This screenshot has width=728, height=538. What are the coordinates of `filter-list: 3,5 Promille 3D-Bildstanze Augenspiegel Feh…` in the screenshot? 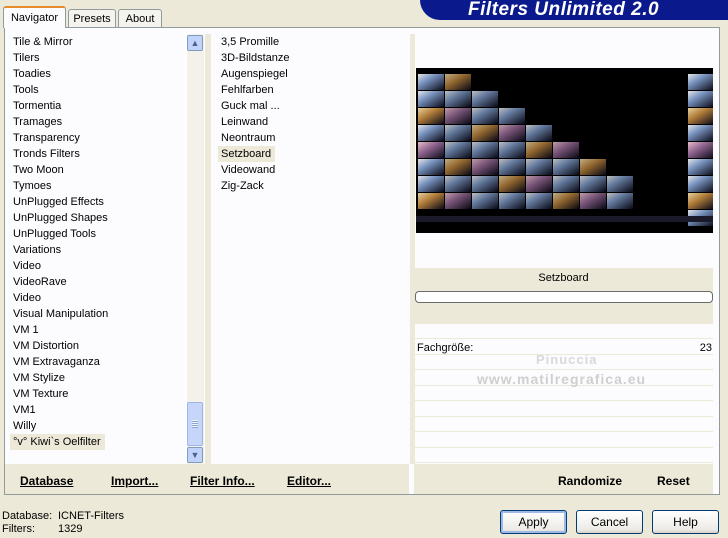 It's located at (311, 114).